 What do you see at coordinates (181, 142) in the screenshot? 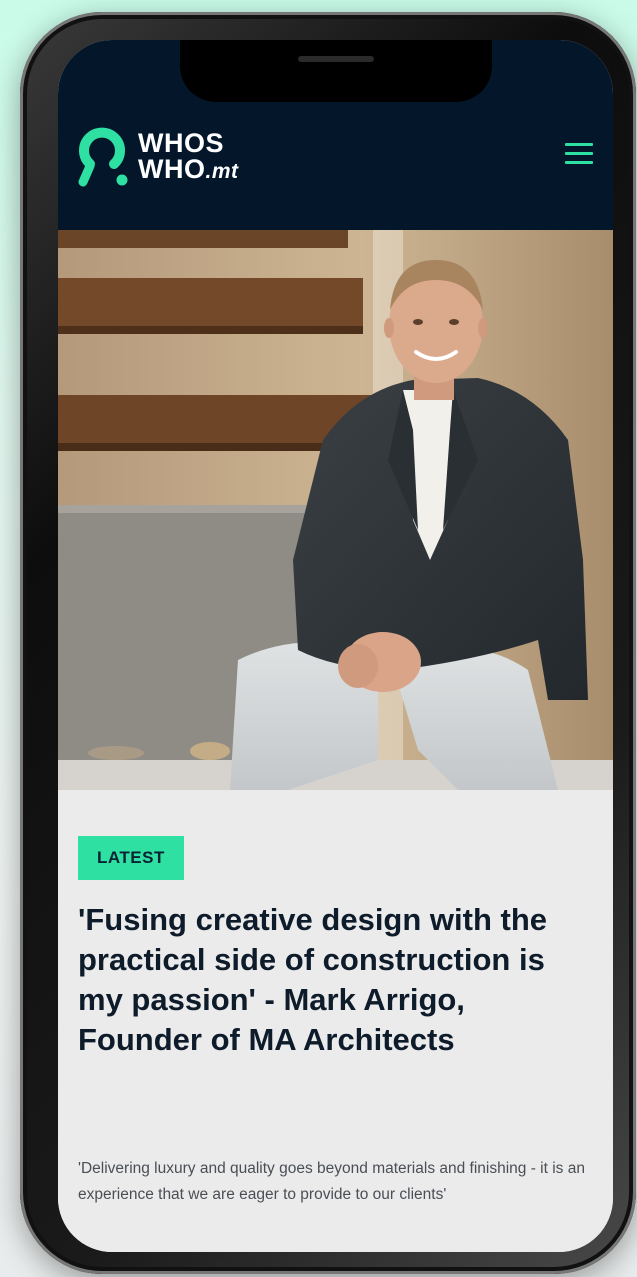
I see `logo-line-1: WHOS` at bounding box center [181, 142].